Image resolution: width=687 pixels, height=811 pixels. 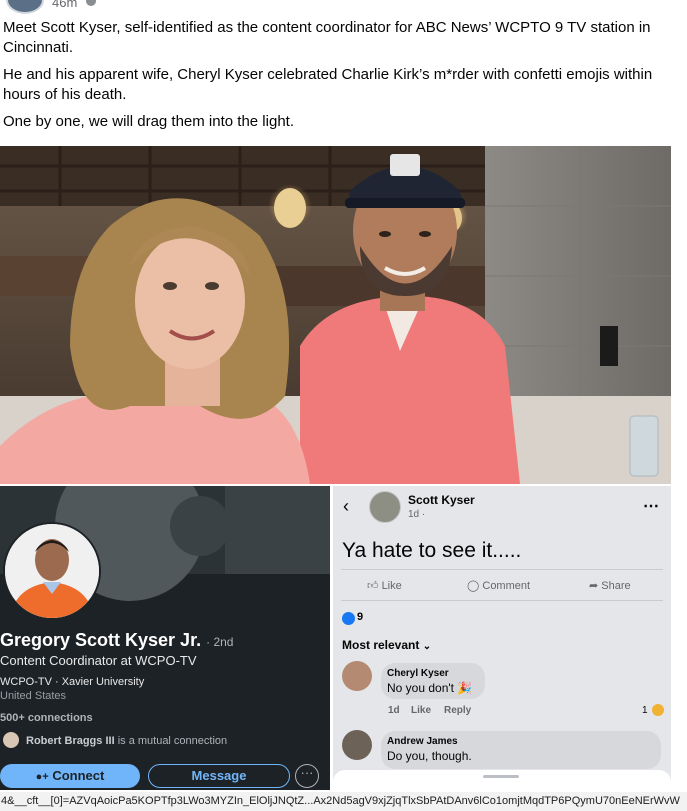 What do you see at coordinates (394, 710) in the screenshot?
I see `comment-time: 1d` at bounding box center [394, 710].